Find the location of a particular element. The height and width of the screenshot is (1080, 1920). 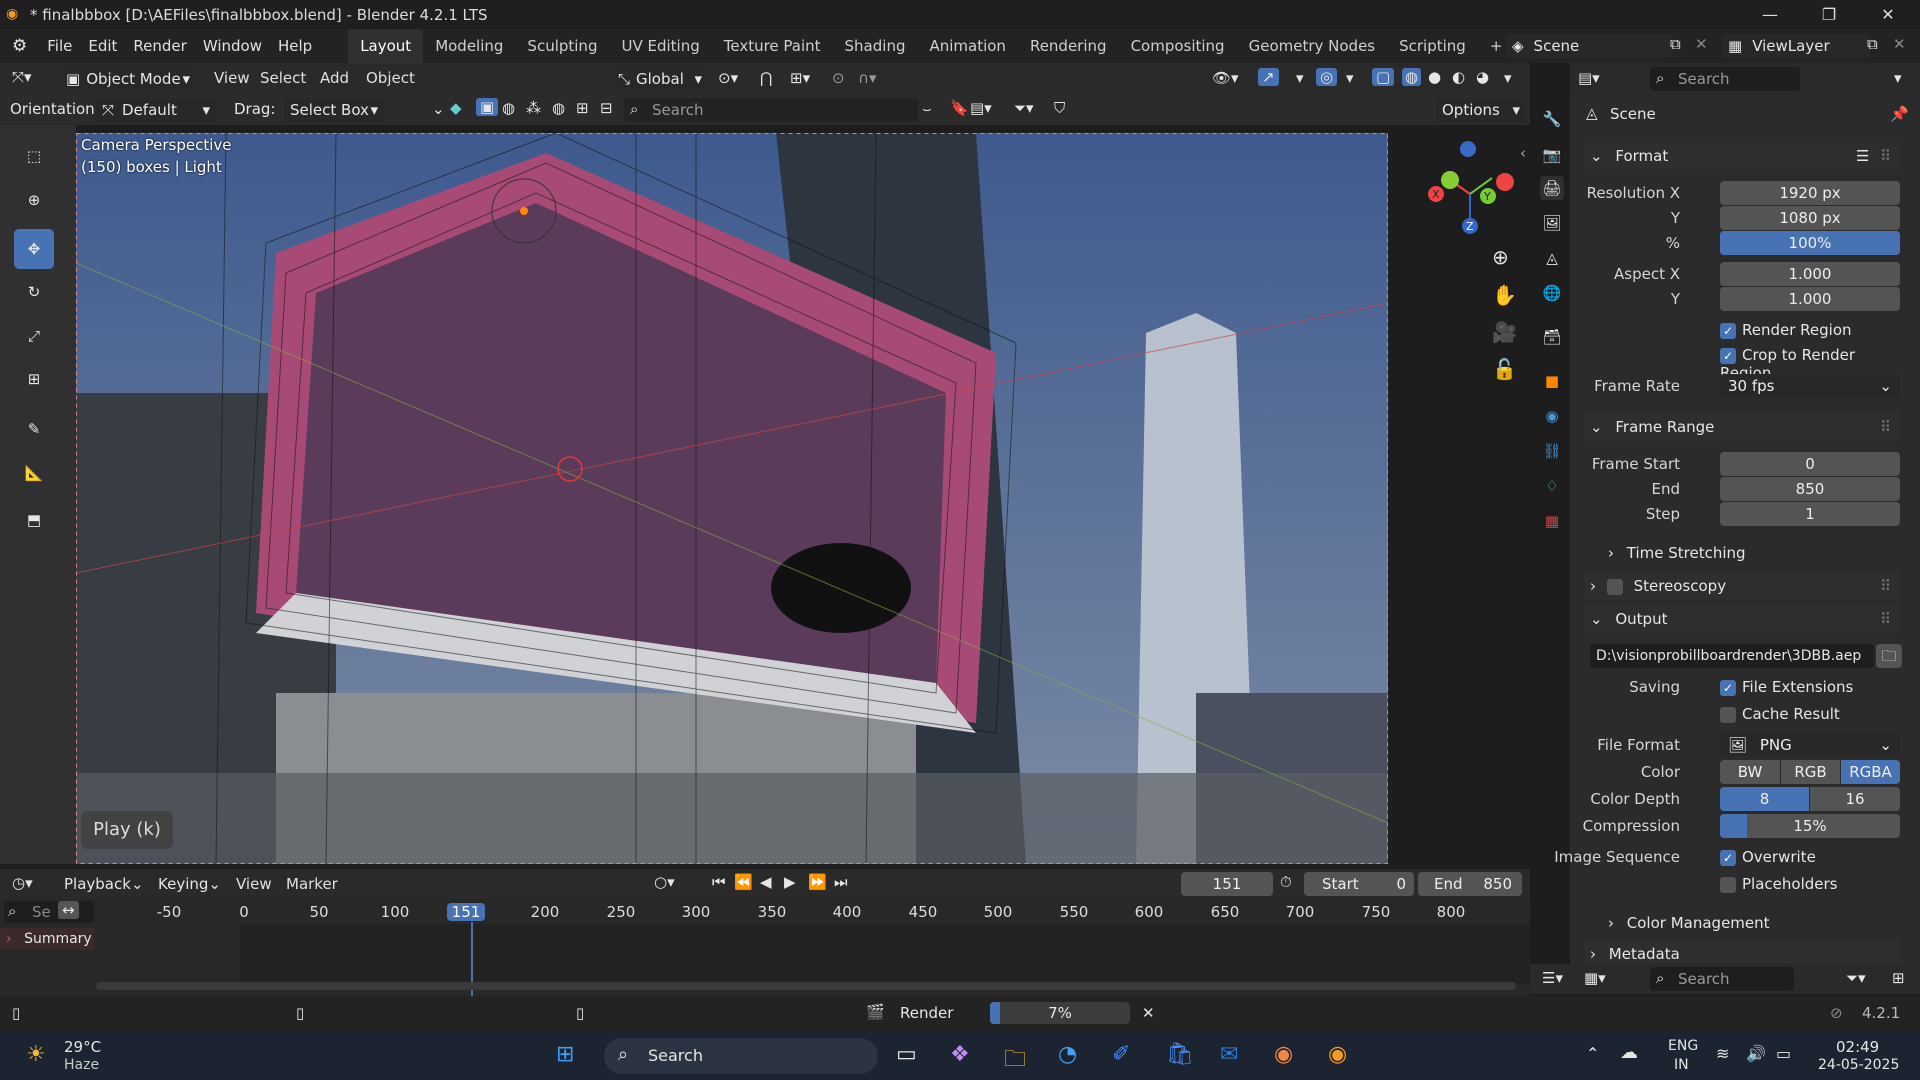

time-stretching-subpanel: › Time Stretching is located at coordinates (1742, 553).